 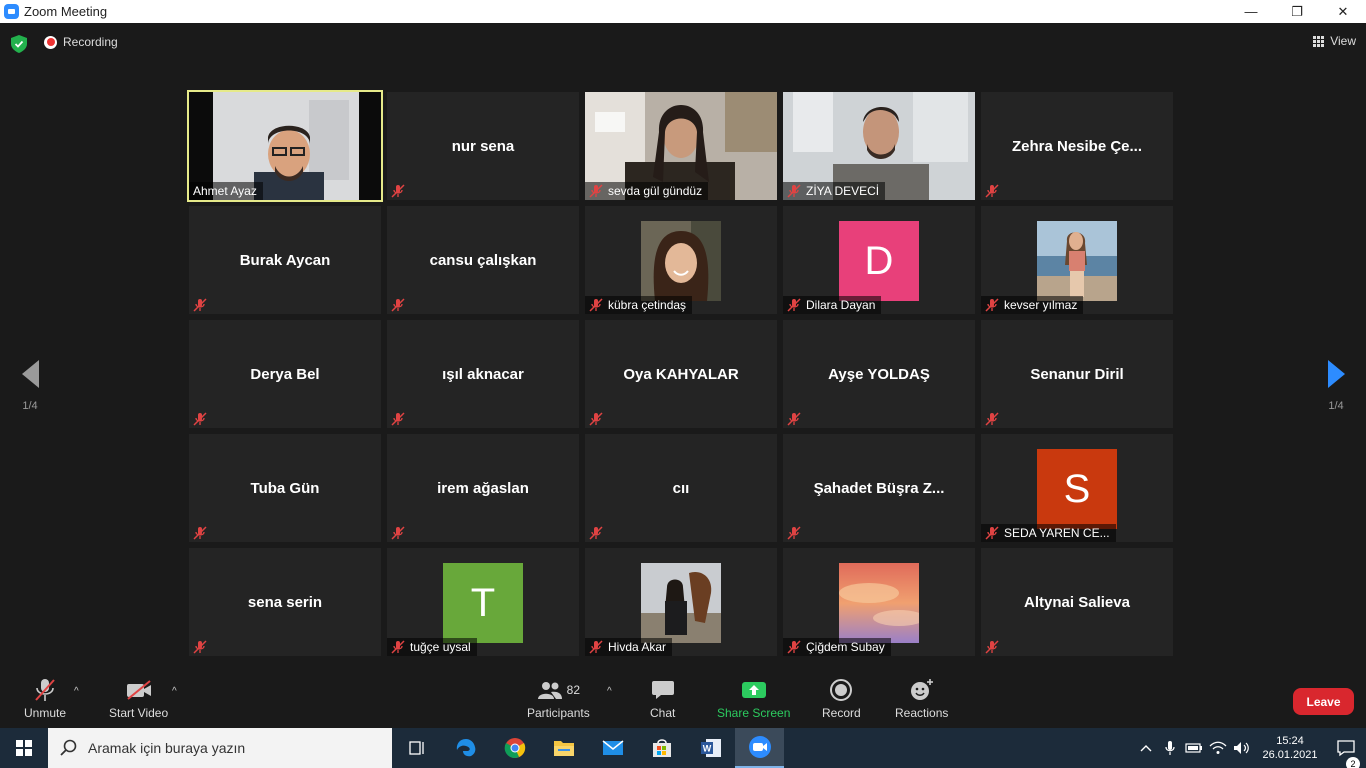 I want to click on window-title: Zoom Meeting, so click(x=66, y=11).